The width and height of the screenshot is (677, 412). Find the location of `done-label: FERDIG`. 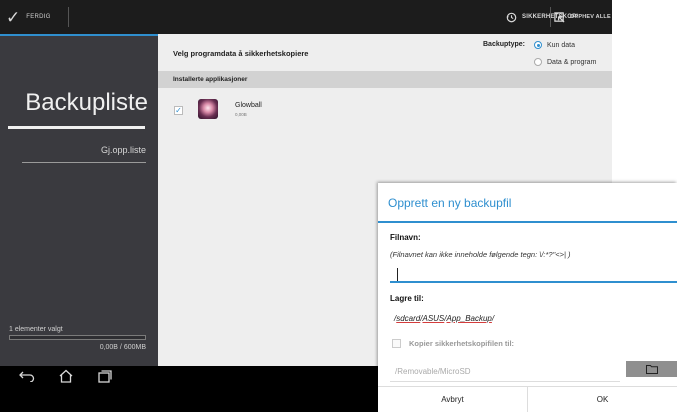

done-label: FERDIG is located at coordinates (38, 17).